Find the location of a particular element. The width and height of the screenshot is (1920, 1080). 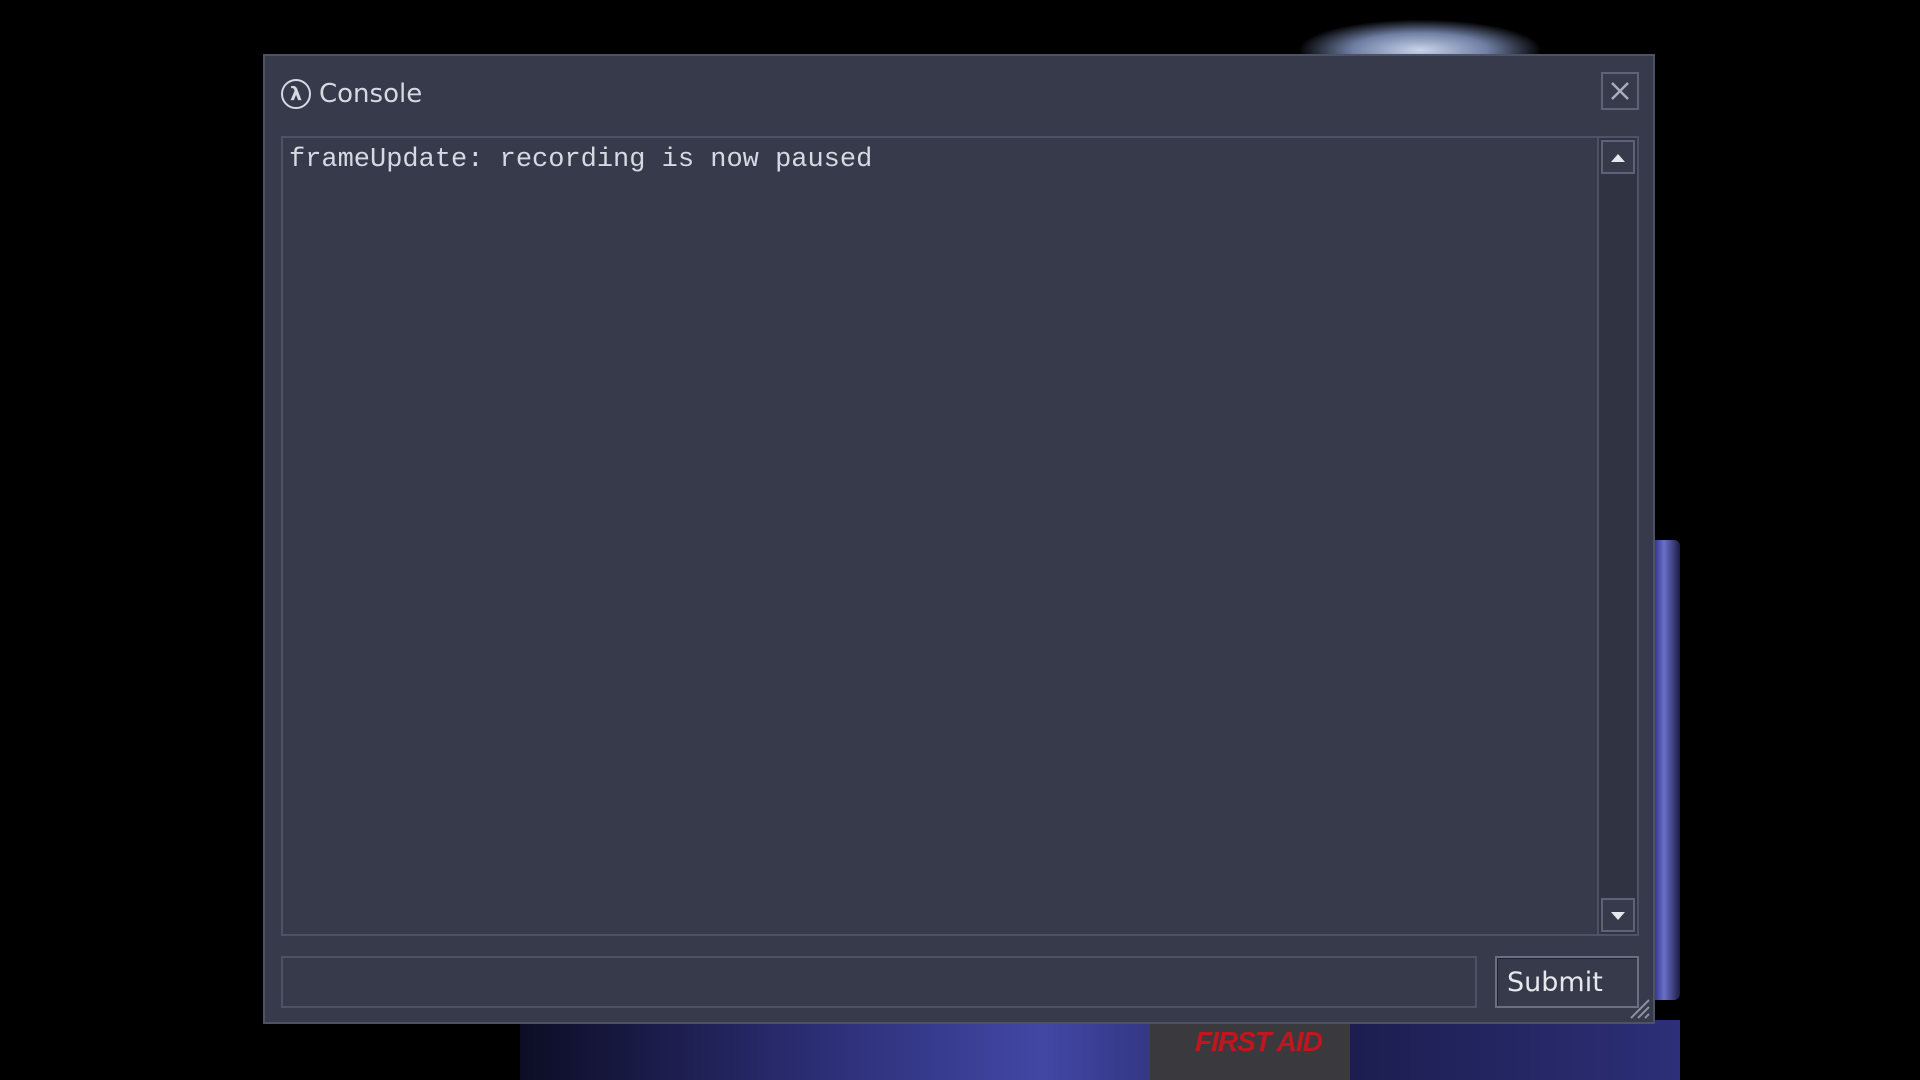

title-bar: λ Console is located at coordinates (351, 94).